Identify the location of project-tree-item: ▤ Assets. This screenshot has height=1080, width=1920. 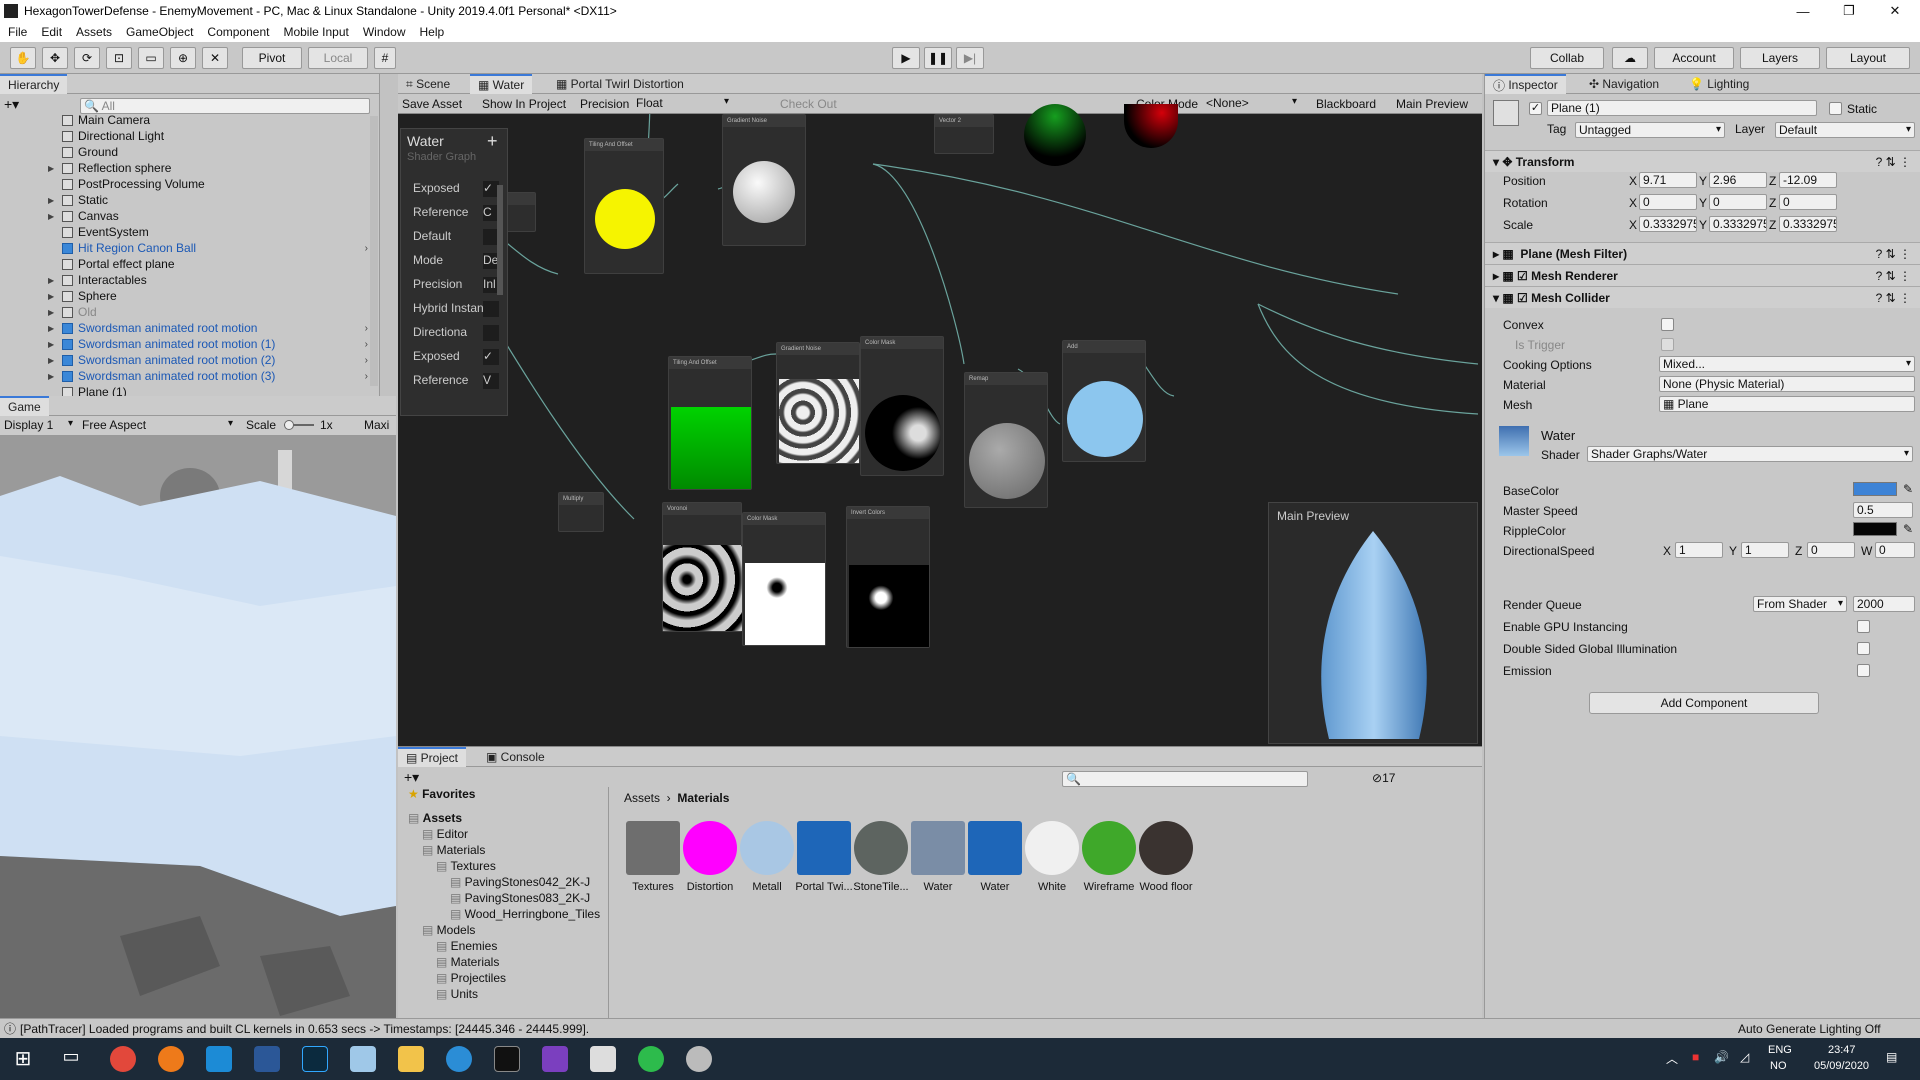
(435, 818).